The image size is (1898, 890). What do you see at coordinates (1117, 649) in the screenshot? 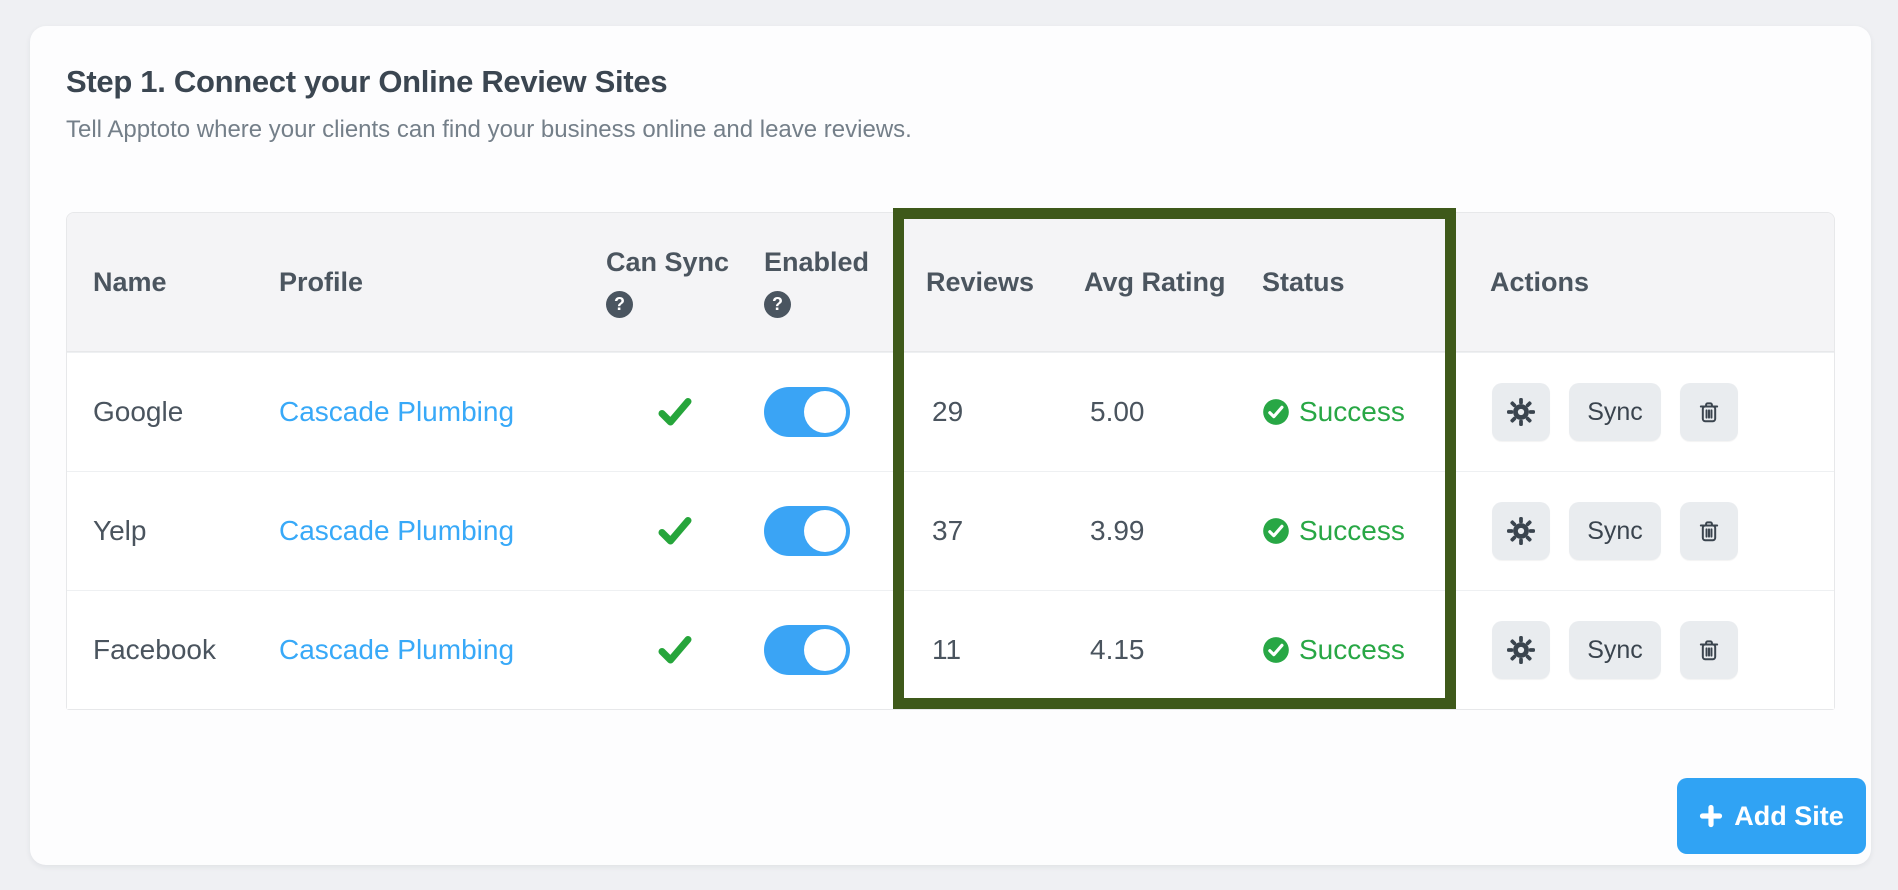
I see `avg-rating-value: 4.15` at bounding box center [1117, 649].